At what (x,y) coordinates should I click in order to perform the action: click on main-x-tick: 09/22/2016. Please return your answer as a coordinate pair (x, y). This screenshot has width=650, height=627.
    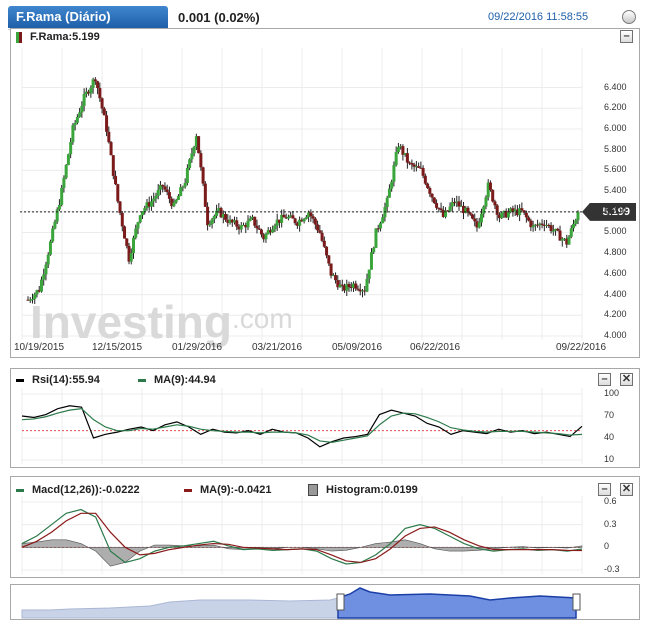
    Looking at the image, I should click on (581, 347).